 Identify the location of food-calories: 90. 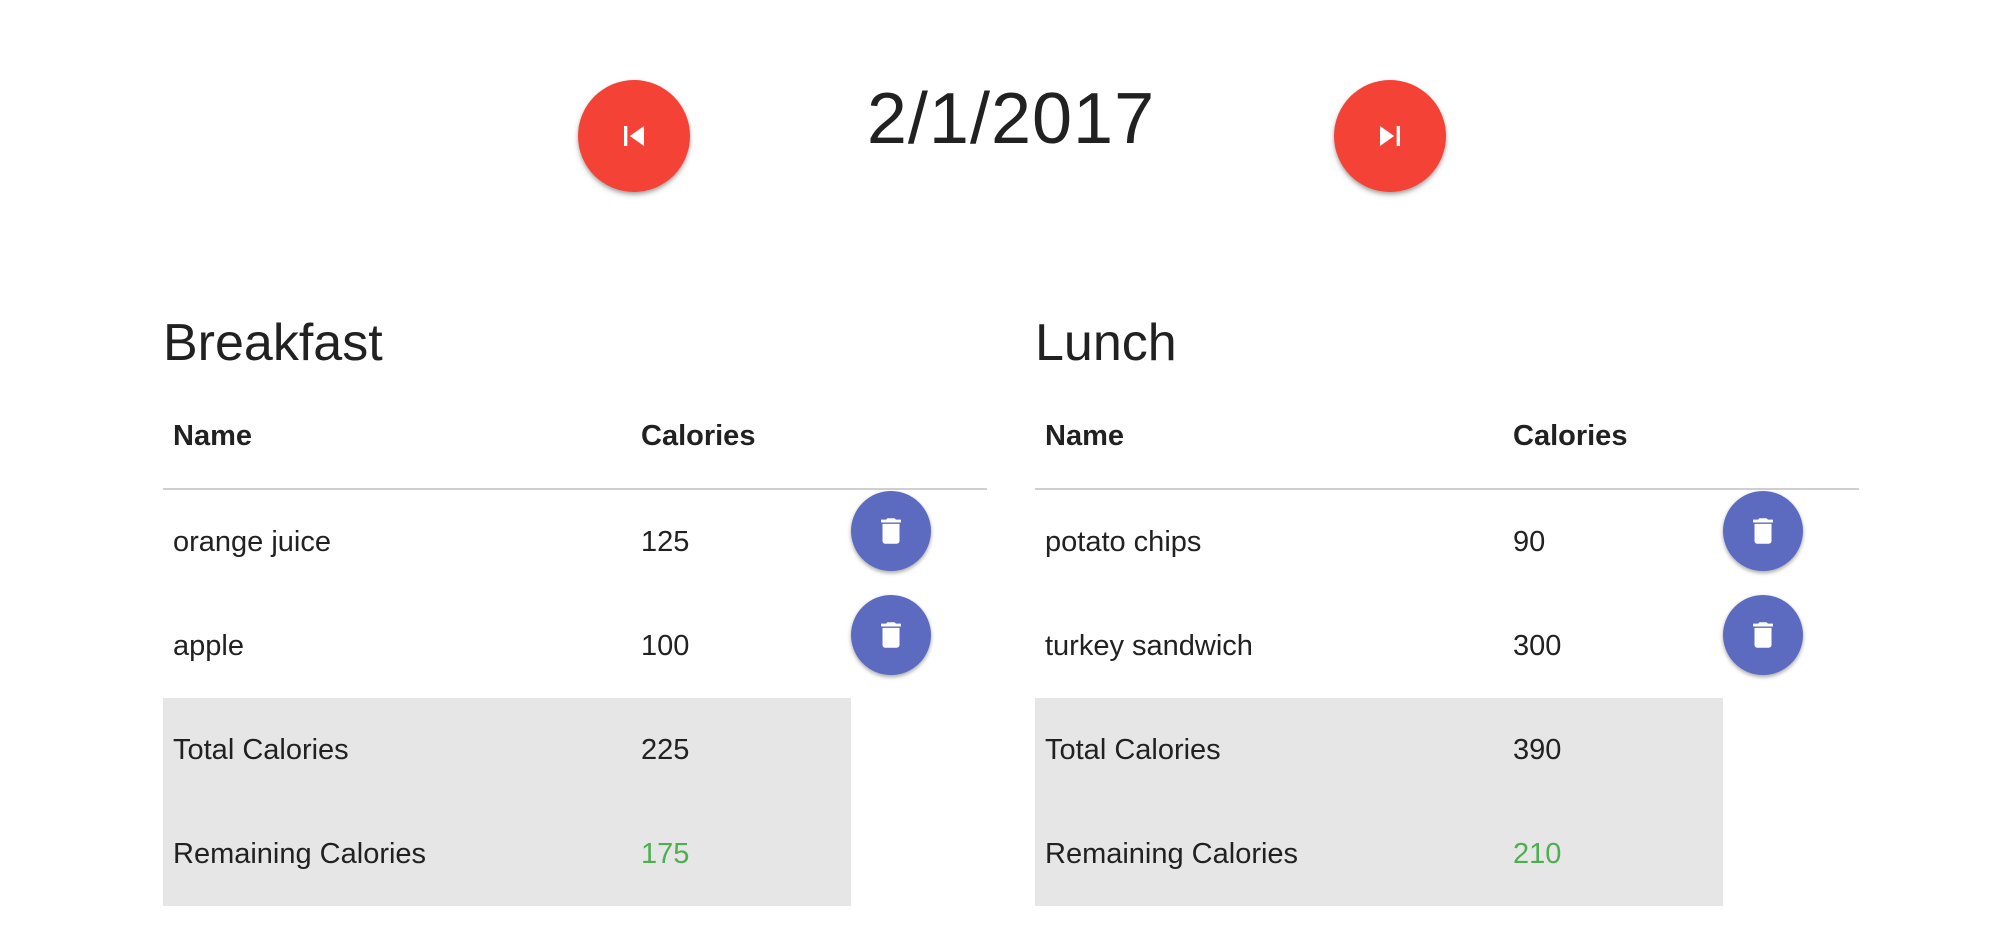
(1529, 541).